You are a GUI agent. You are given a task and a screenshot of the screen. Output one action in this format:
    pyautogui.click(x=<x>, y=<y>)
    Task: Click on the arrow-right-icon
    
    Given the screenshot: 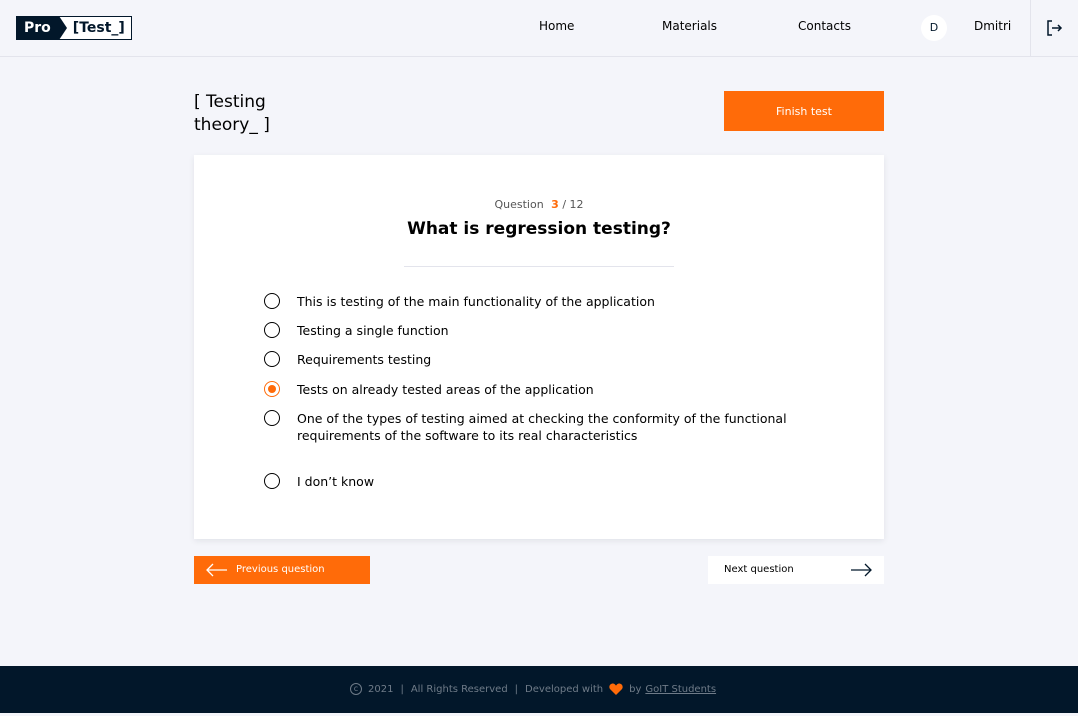 What is the action you would take?
    pyautogui.click(x=861, y=570)
    